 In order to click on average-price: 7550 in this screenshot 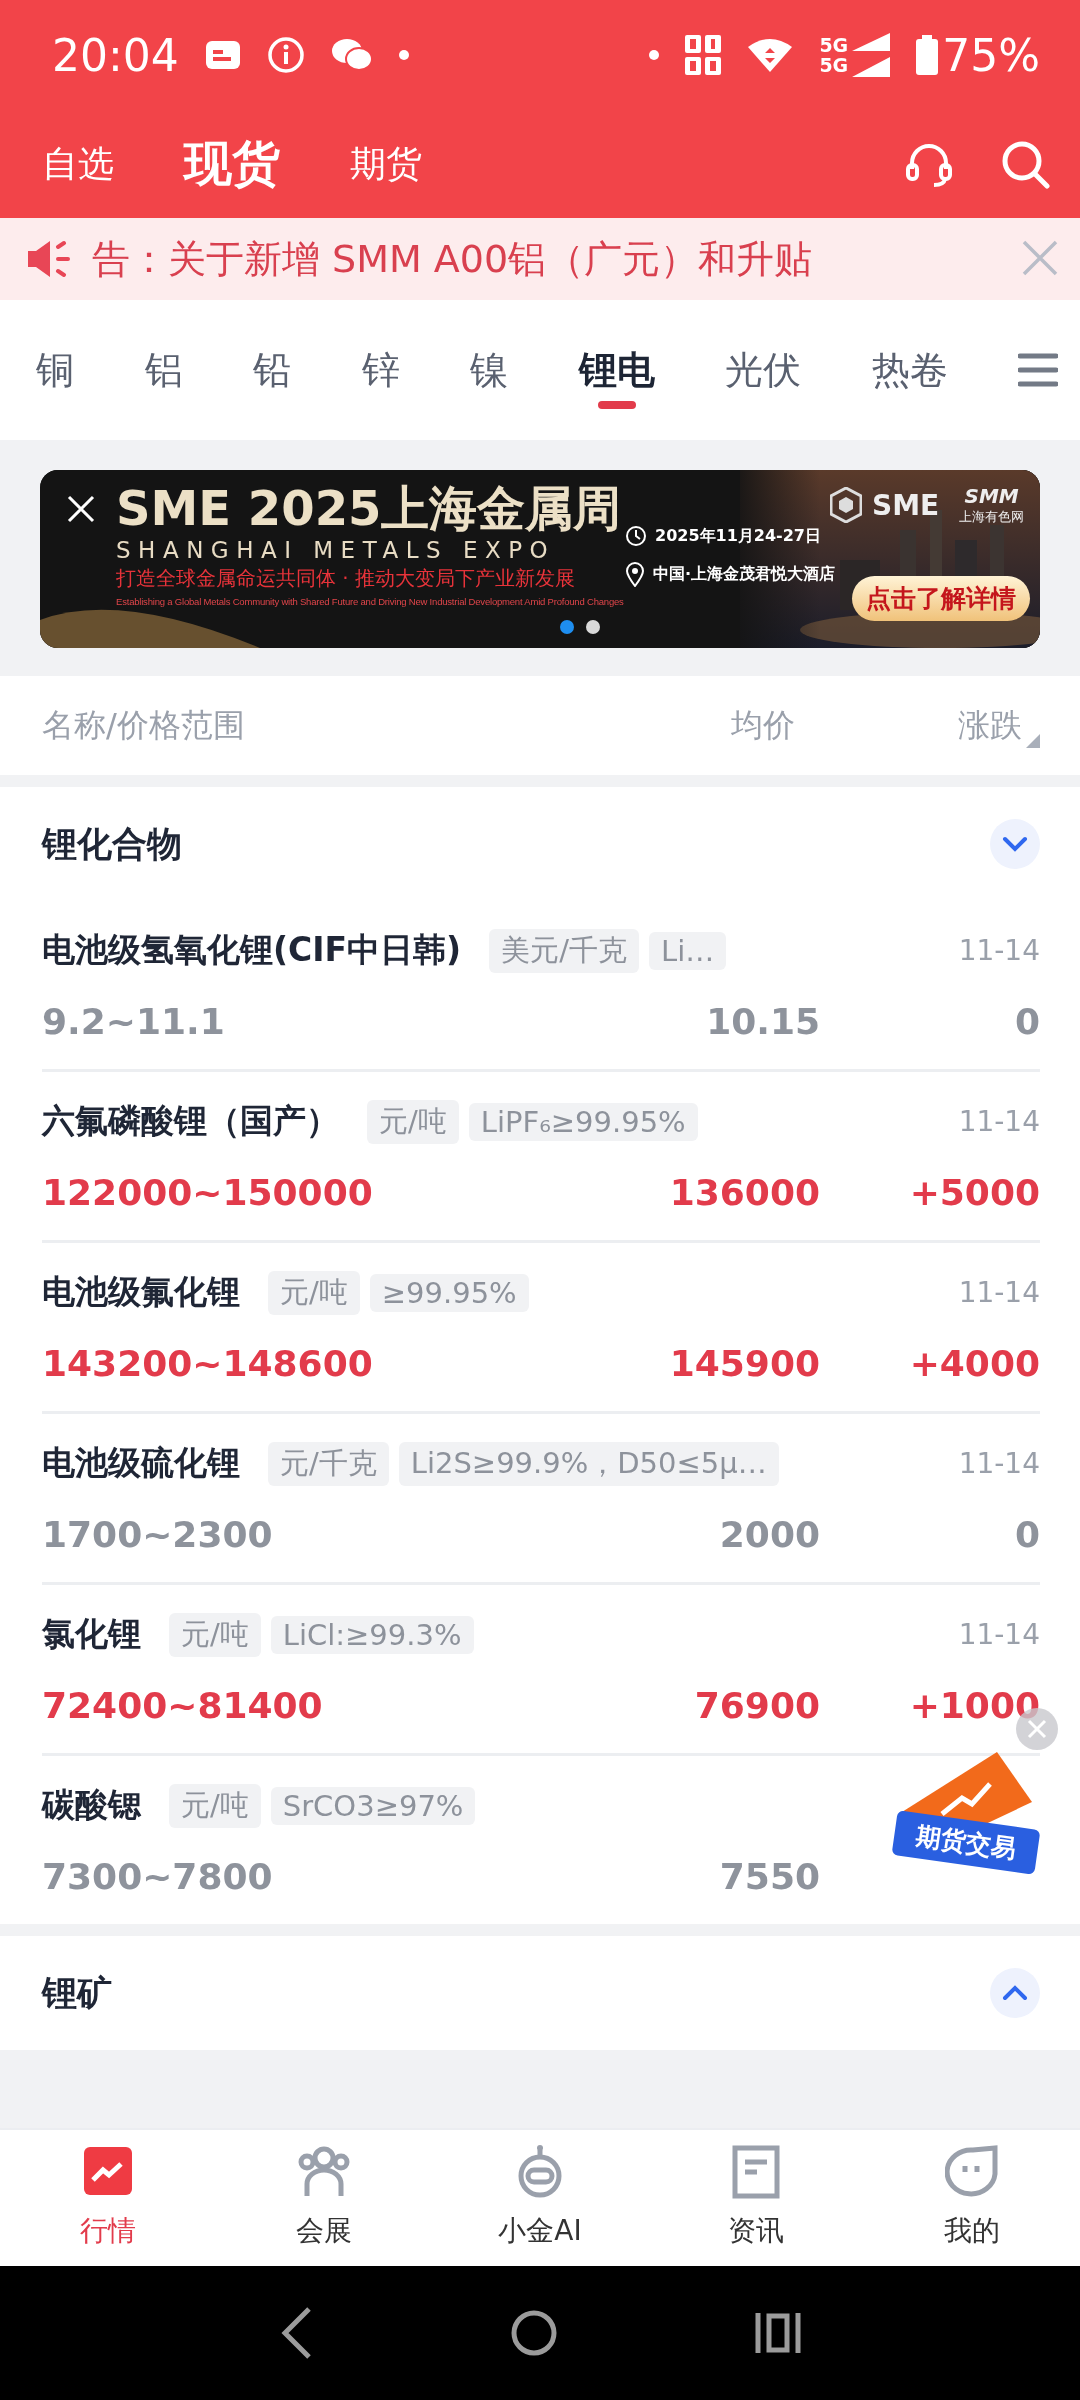, I will do `click(769, 1876)`.